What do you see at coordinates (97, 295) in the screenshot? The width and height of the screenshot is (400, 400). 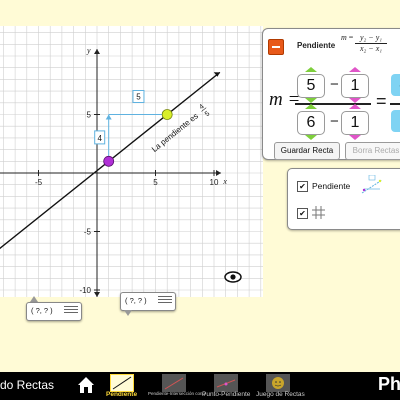 I see `y-axis-arrow-down` at bounding box center [97, 295].